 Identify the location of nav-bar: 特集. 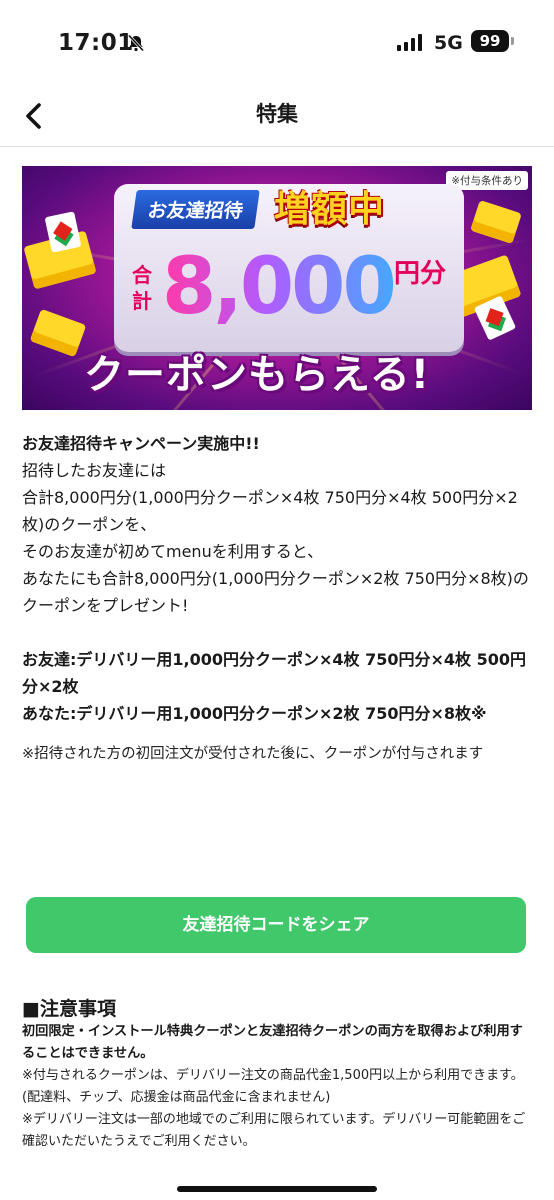
(277, 115).